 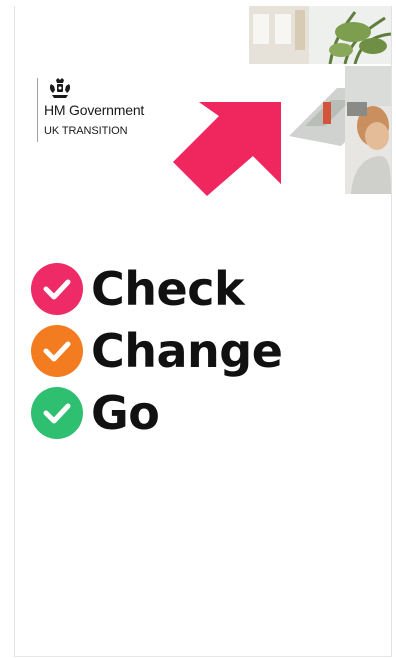 I want to click on office-photo-top, so click(x=320, y=35).